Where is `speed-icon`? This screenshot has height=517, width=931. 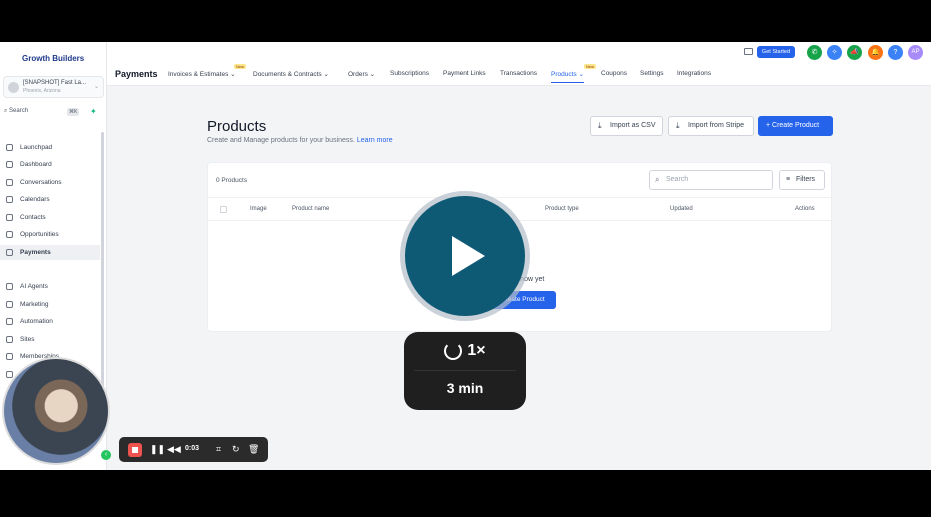
speed-icon is located at coordinates (453, 351).